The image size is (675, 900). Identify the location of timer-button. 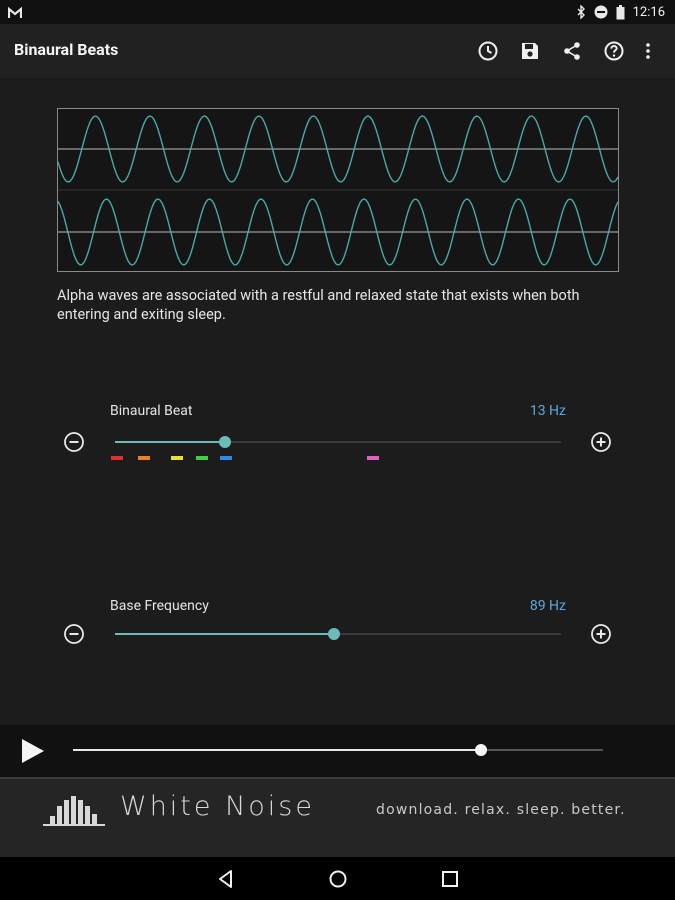
(488, 51).